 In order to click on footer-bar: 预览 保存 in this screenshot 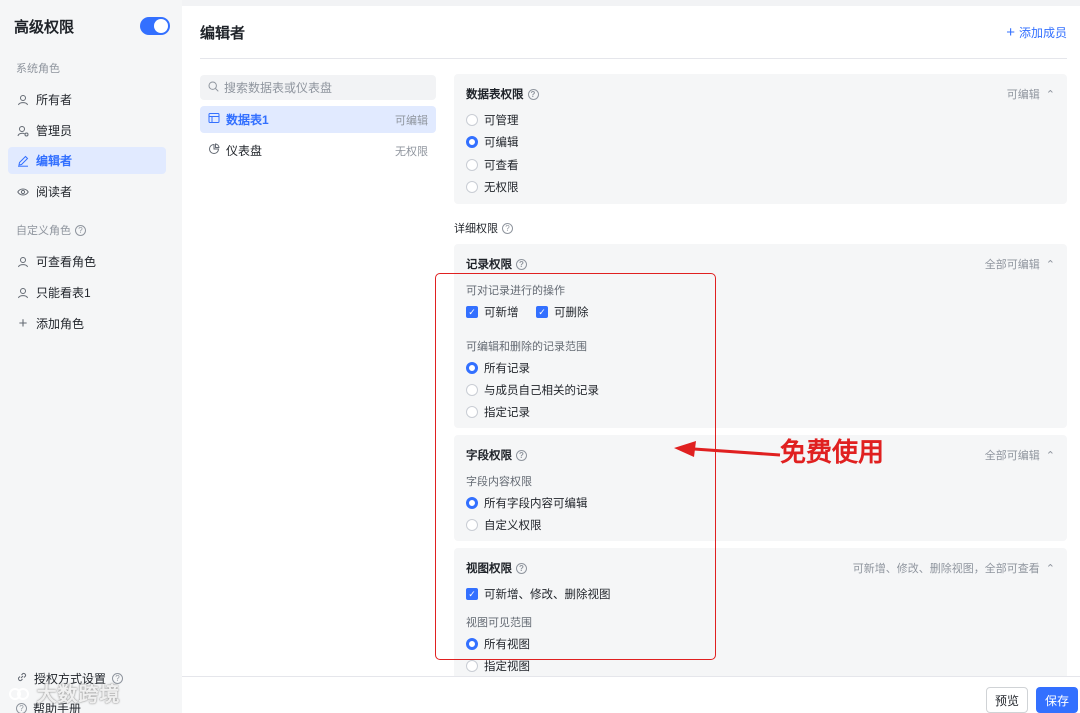, I will do `click(631, 694)`.